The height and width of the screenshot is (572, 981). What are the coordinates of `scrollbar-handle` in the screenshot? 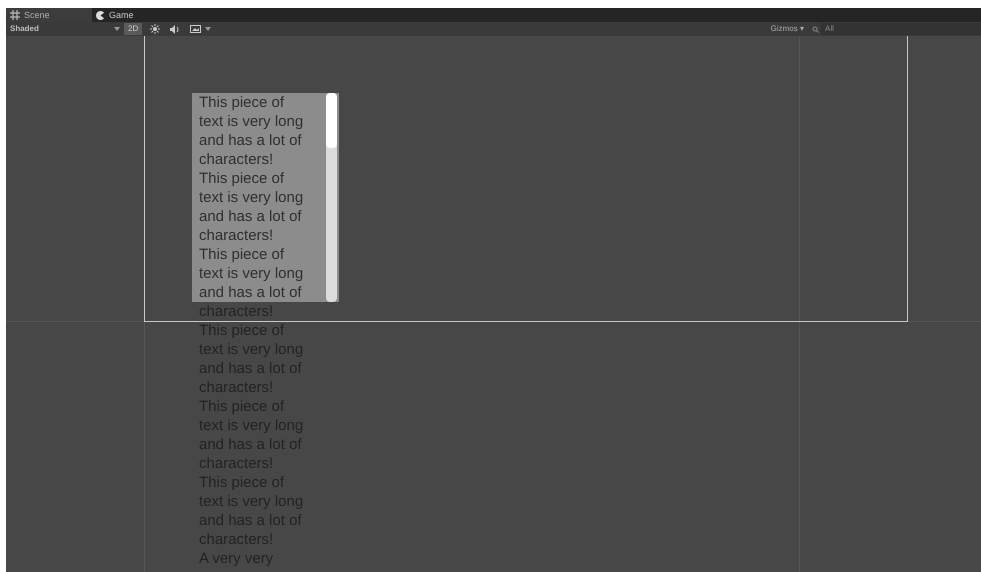 It's located at (331, 120).